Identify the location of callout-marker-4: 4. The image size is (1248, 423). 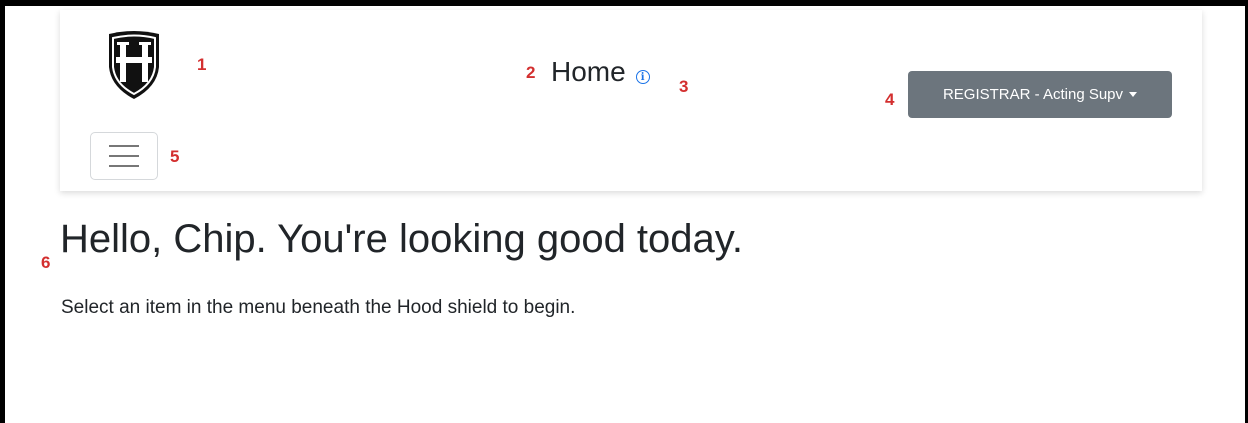
(890, 99).